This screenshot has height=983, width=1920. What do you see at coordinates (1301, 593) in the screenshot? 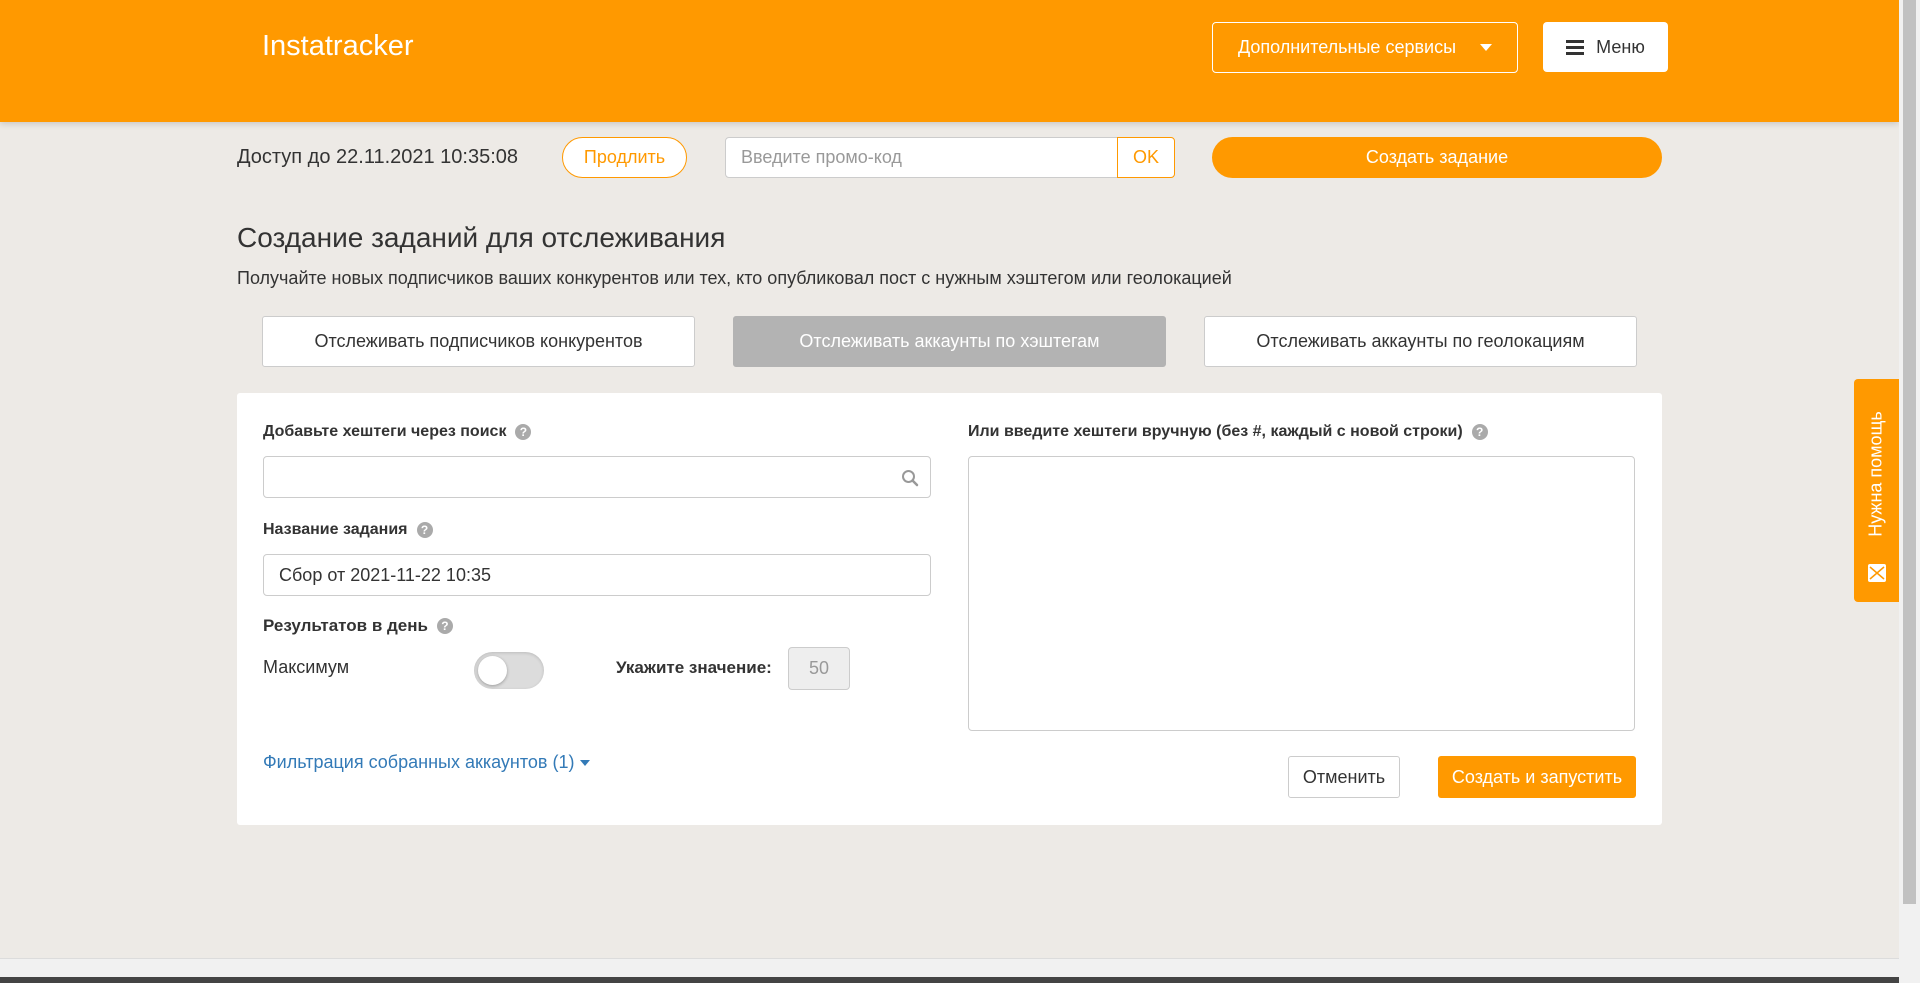
I see `manual-hashtags-textarea` at bounding box center [1301, 593].